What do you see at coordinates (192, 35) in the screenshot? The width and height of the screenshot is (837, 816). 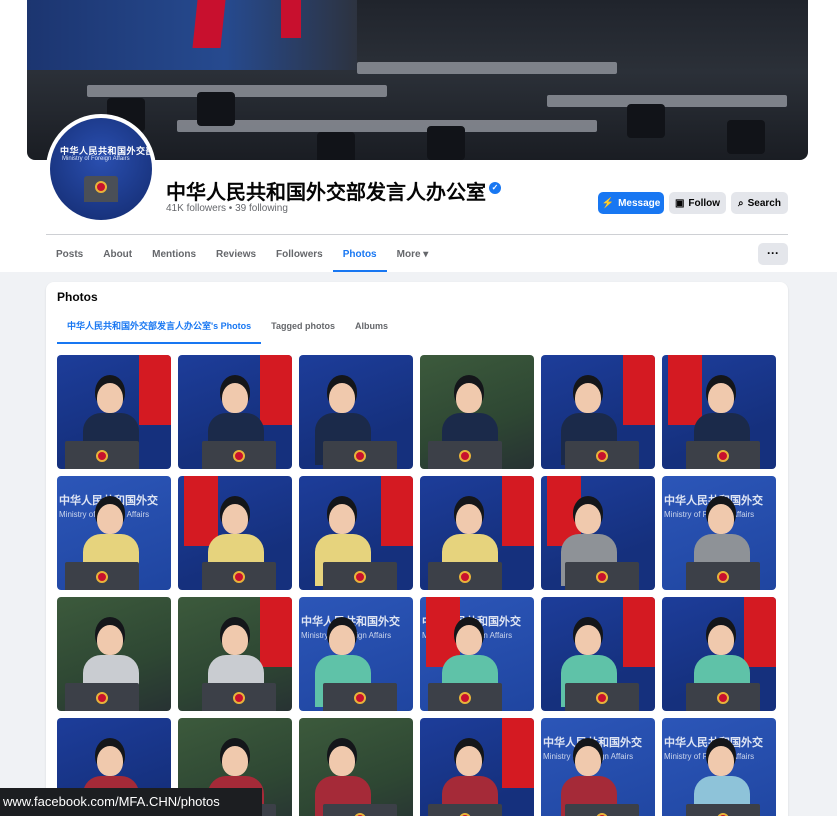 I see `cover-blue-wall` at bounding box center [192, 35].